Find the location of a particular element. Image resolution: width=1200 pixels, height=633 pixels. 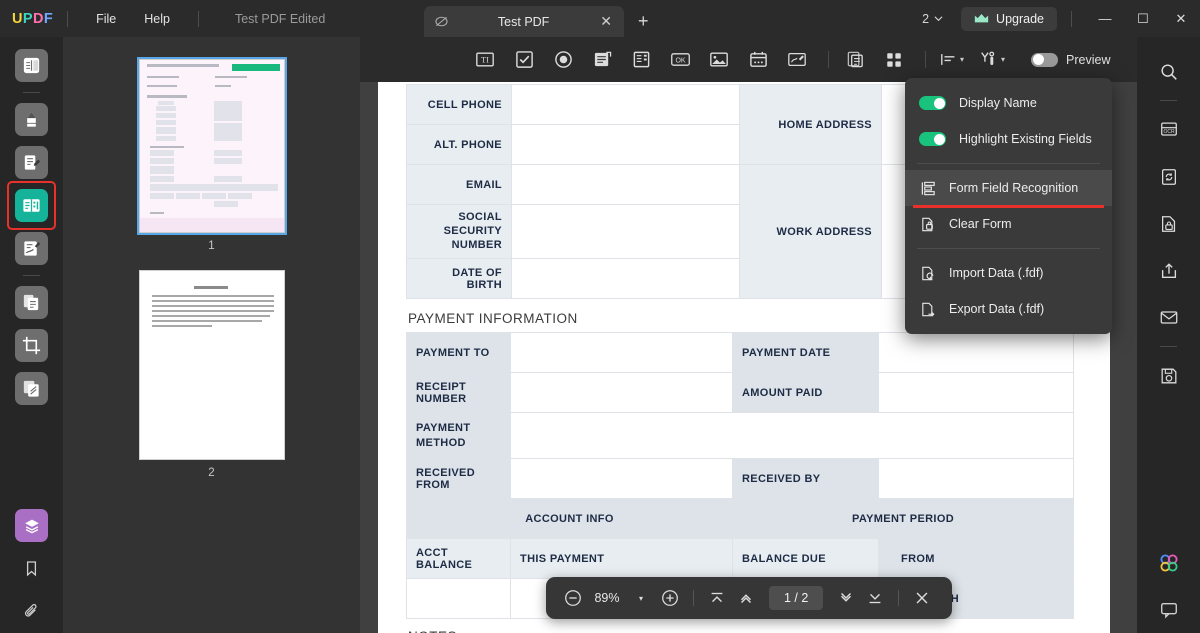

preview-toggle: Preview is located at coordinates (1071, 59).